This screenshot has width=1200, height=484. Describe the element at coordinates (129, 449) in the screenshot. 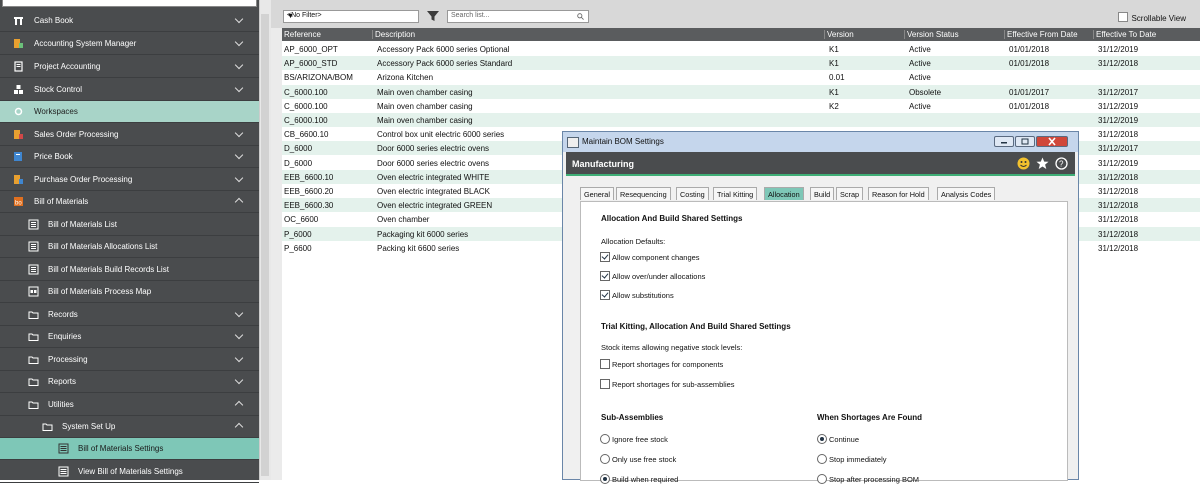

I see `sidebar-item-bom-settings: Bill of Materials Settings` at that location.